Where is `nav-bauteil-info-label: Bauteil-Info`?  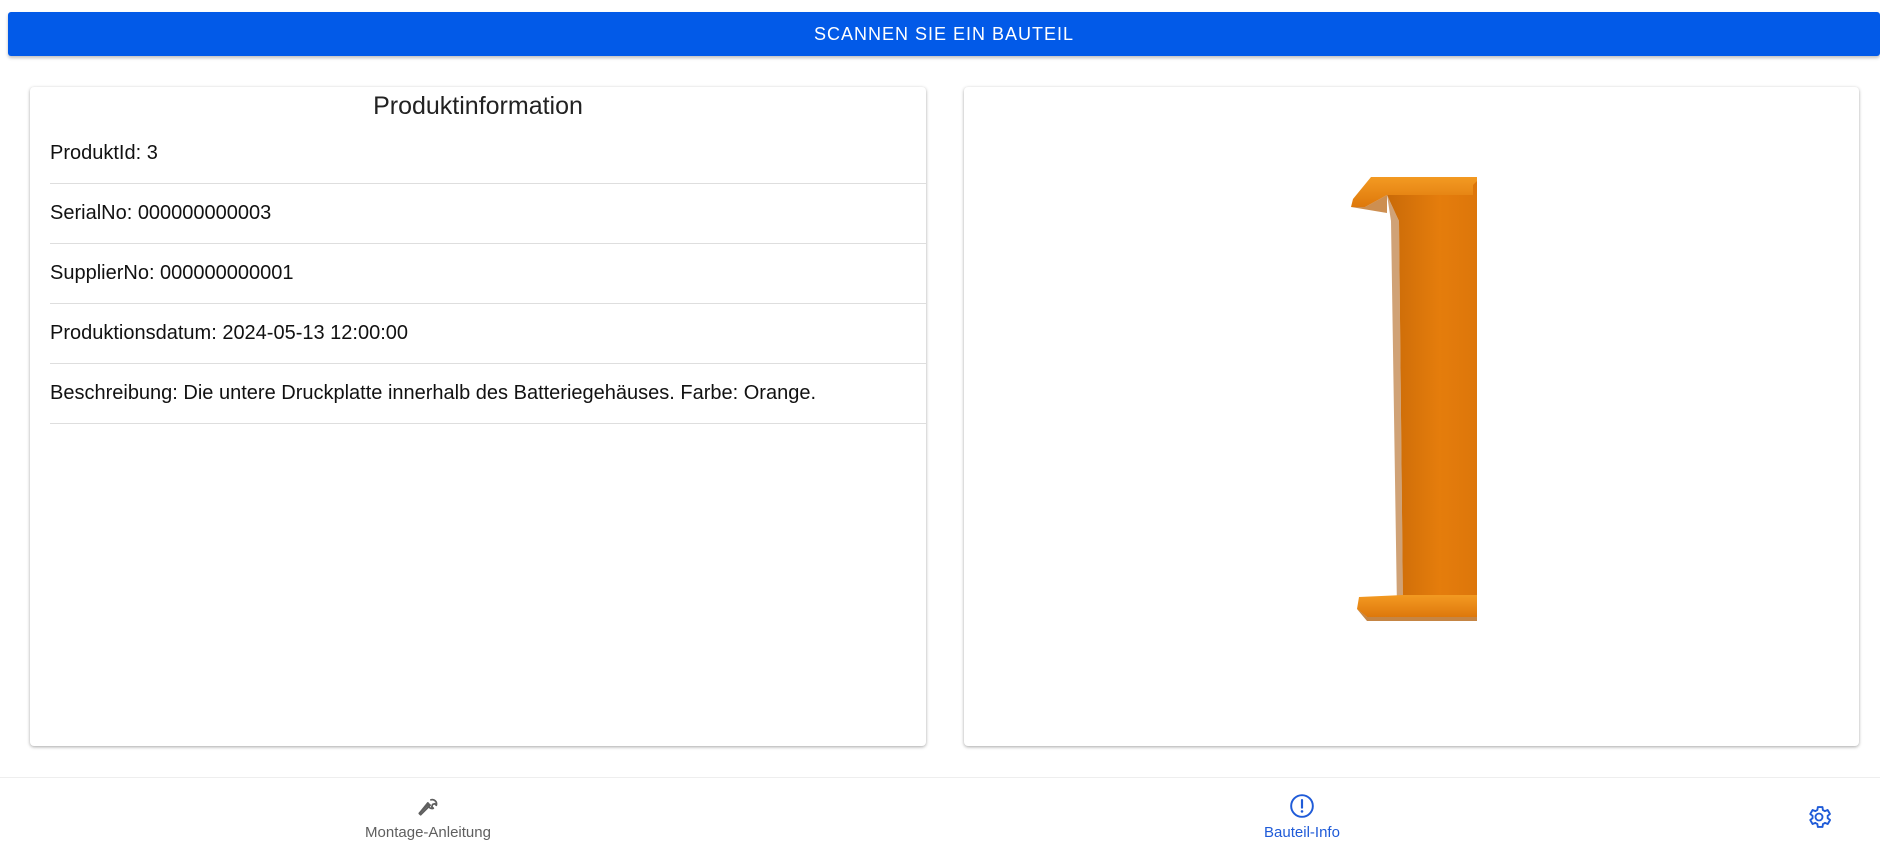 nav-bauteil-info-label: Bauteil-Info is located at coordinates (1302, 832).